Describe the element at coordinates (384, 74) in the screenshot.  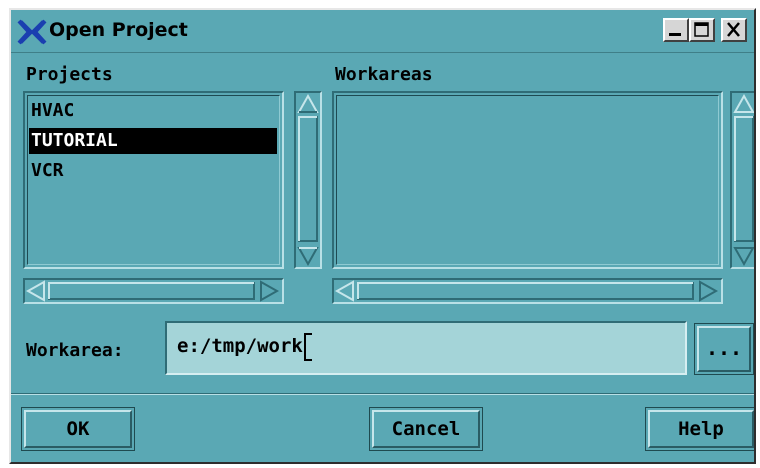
I see `workareas-label: Workareas` at that location.